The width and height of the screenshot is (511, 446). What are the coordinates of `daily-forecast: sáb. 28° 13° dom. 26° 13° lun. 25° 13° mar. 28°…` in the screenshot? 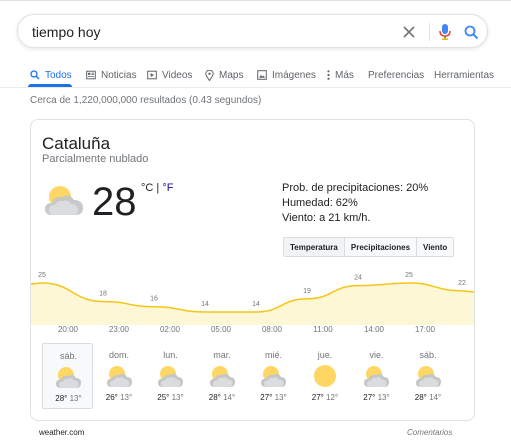 It's located at (254, 376).